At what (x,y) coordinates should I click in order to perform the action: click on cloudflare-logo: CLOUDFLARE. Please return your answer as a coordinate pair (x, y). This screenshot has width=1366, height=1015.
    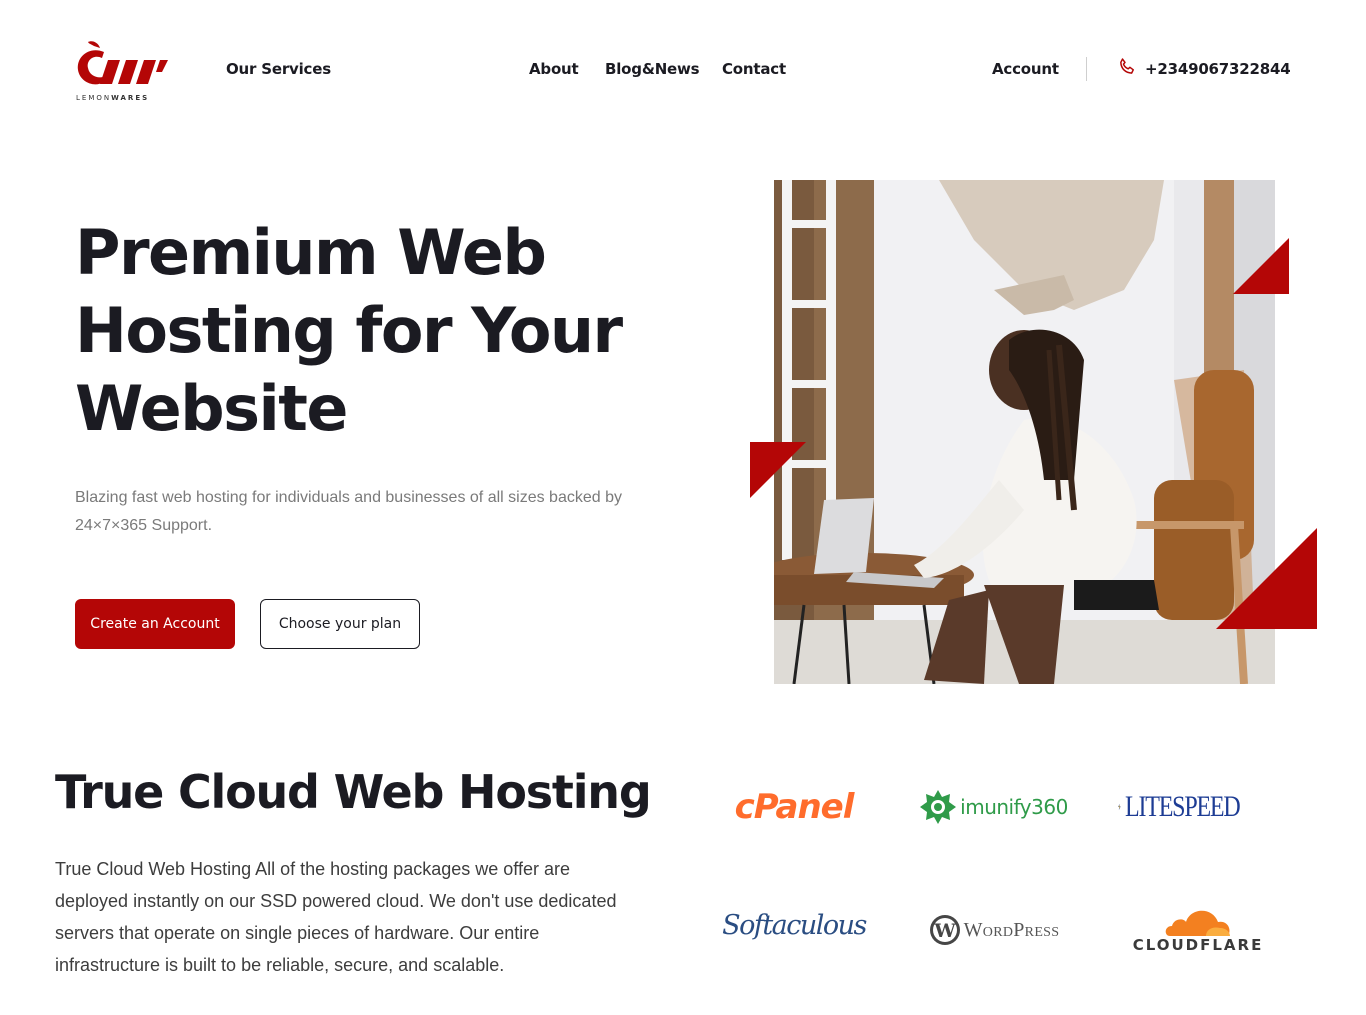
    Looking at the image, I should click on (1198, 929).